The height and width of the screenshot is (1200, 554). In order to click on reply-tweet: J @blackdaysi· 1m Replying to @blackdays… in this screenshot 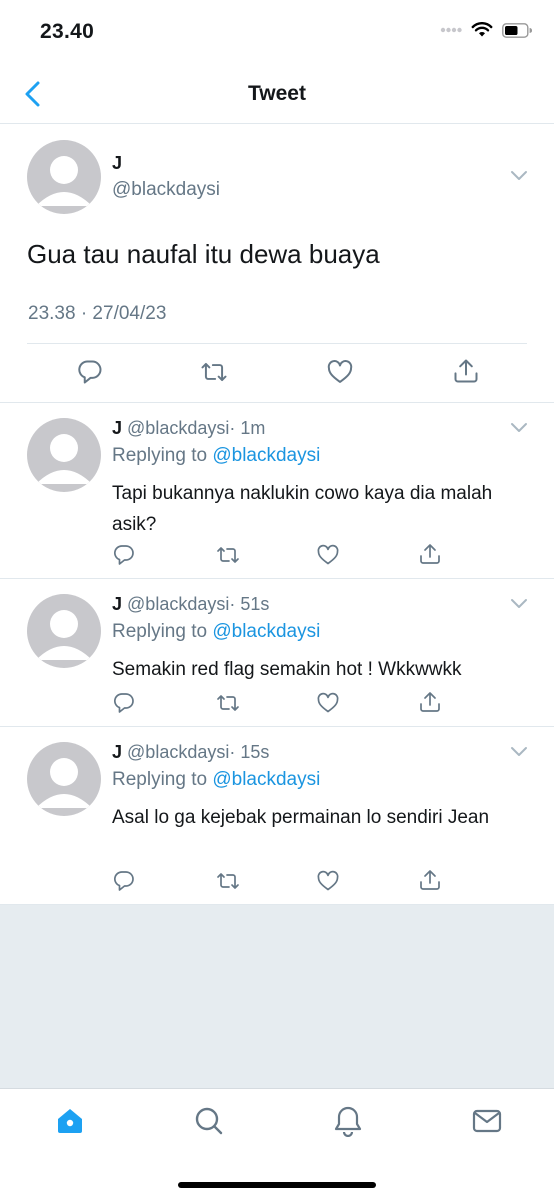, I will do `click(277, 491)`.